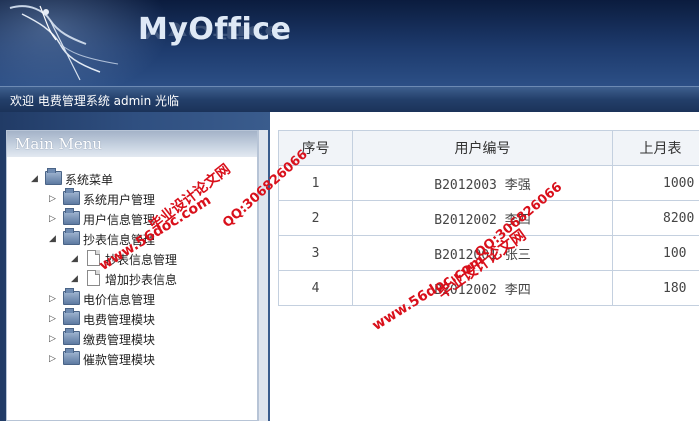  I want to click on cell-user-code: B2012003, so click(465, 185).